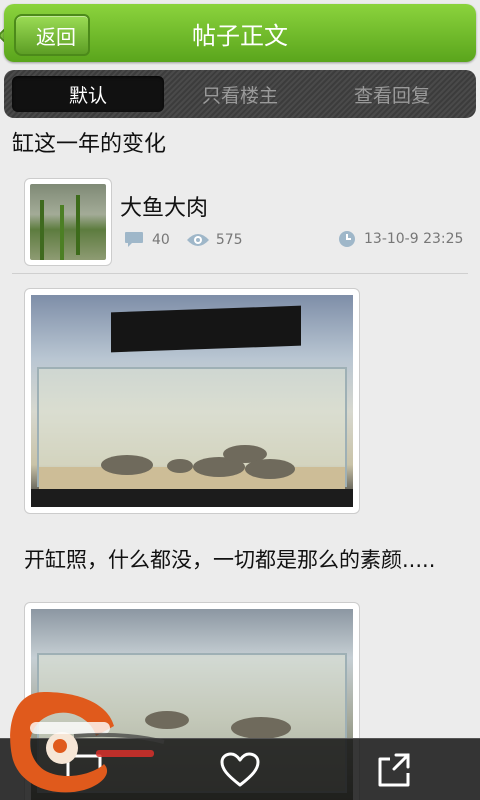  What do you see at coordinates (347, 239) in the screenshot?
I see `clock-icon` at bounding box center [347, 239].